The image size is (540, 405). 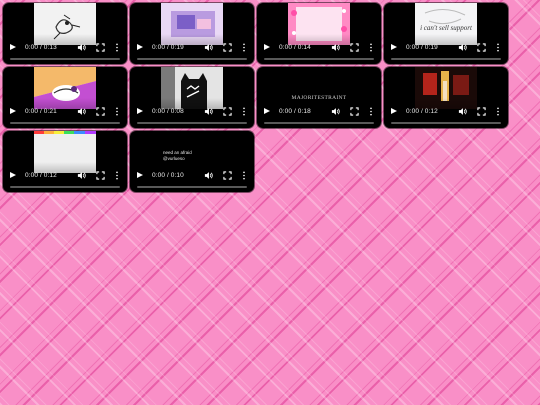 What do you see at coordinates (65, 111) in the screenshot?
I see `controls-bar: 0:00 / 0:21` at bounding box center [65, 111].